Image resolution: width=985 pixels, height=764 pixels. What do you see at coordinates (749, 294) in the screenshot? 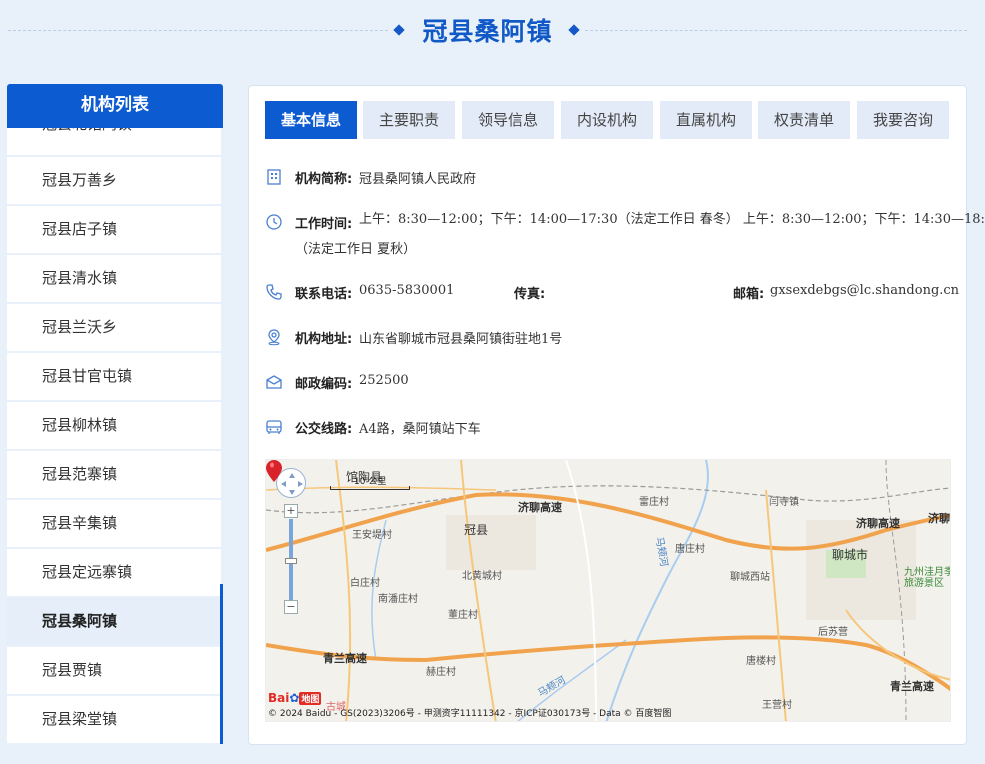
I see `email-label: 邮箱:` at bounding box center [749, 294].